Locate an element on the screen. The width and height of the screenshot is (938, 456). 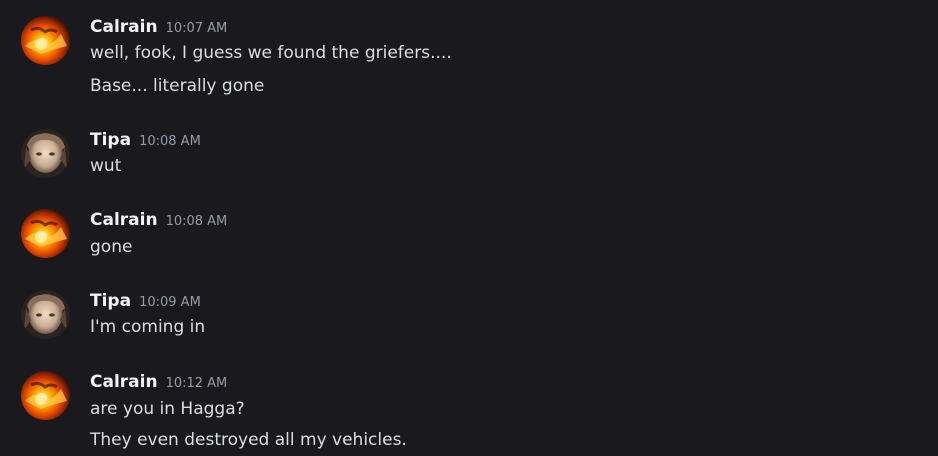
message-header: Tipa 10:08 AM is located at coordinates (145, 141).